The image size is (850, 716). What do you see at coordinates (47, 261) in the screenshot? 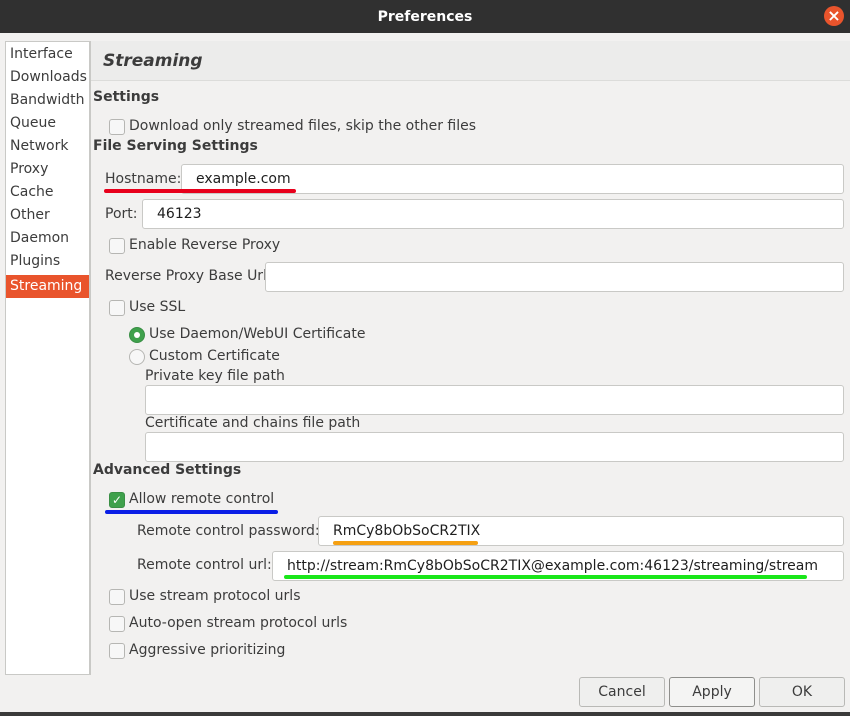
I see `sidebar-item-plugins: Plugins` at bounding box center [47, 261].